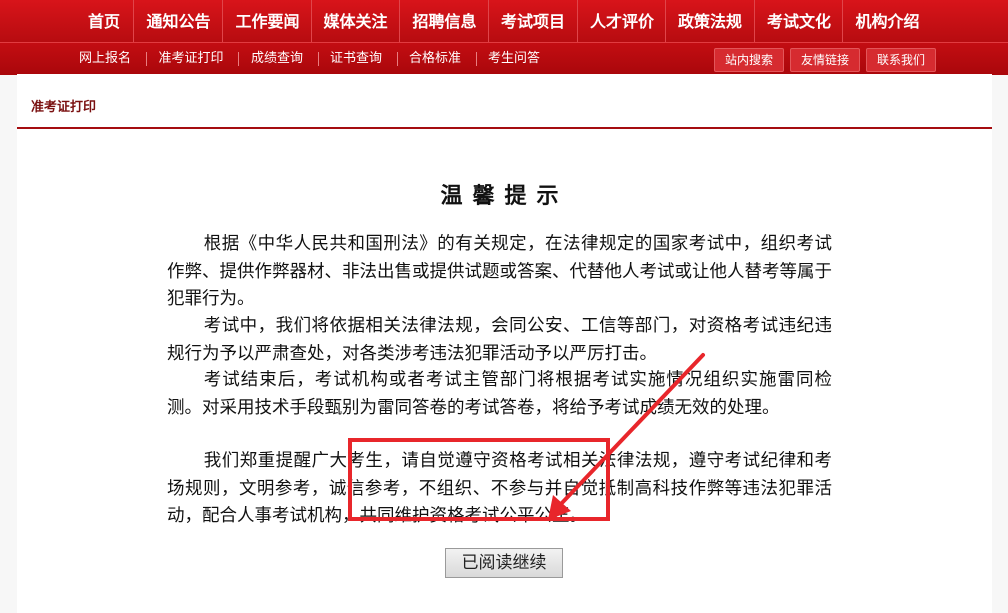  I want to click on annotation-arrow-icon, so click(626, 436).